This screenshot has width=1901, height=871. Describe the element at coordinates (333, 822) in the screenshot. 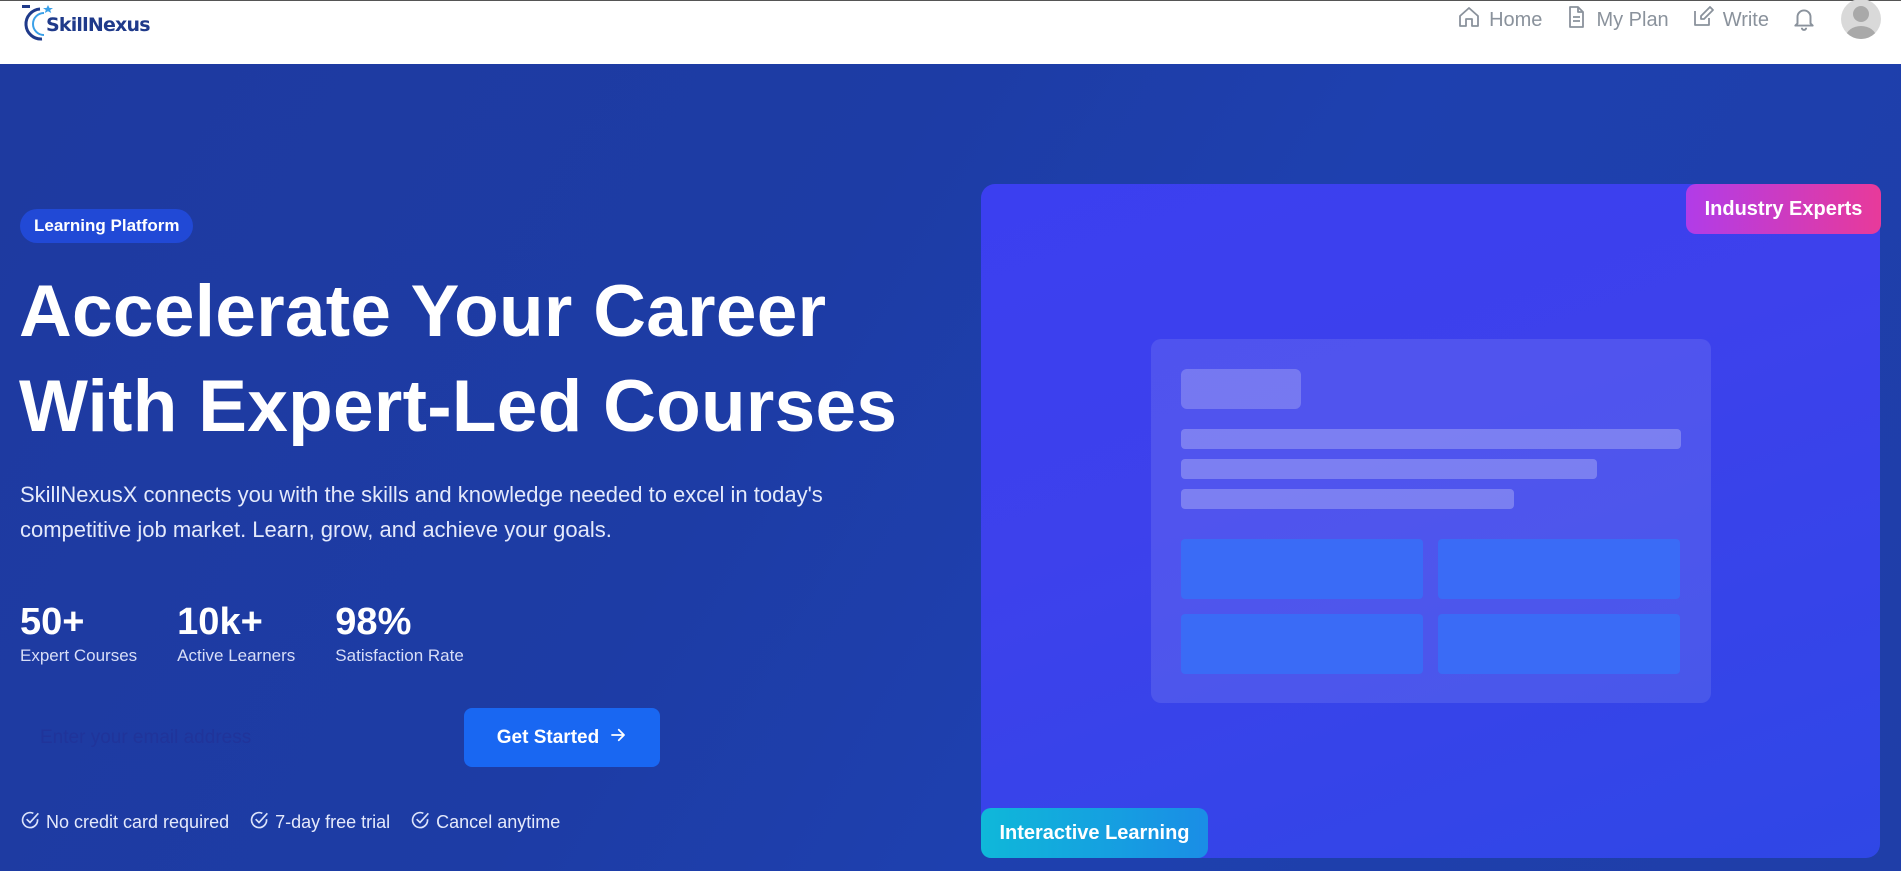

I see `benefit-label: 7-day free trial` at that location.